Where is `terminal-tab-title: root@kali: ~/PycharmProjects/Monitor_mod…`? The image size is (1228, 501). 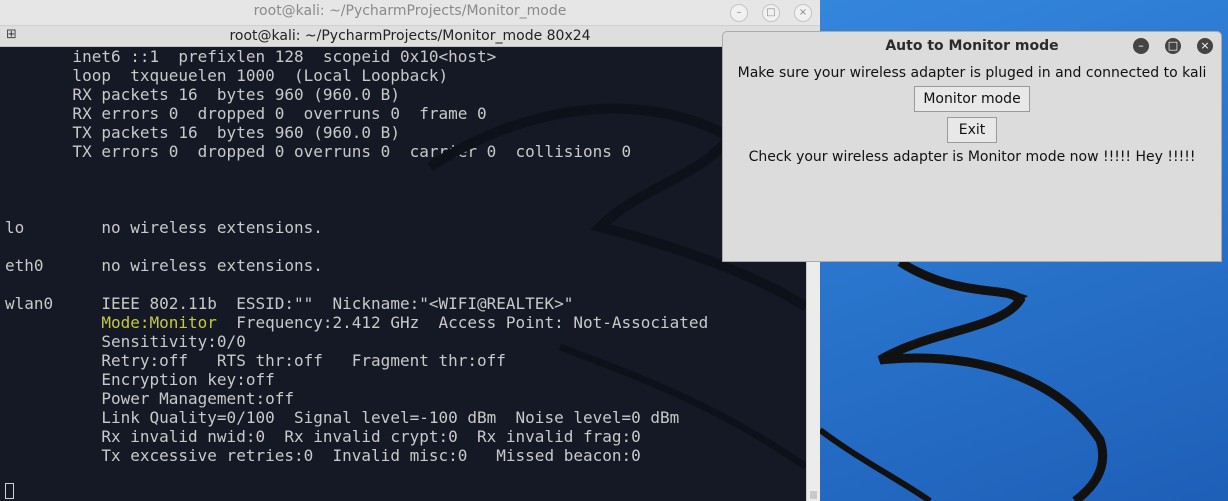 terminal-tab-title: root@kali: ~/PycharmProjects/Monitor_mod… is located at coordinates (410, 36).